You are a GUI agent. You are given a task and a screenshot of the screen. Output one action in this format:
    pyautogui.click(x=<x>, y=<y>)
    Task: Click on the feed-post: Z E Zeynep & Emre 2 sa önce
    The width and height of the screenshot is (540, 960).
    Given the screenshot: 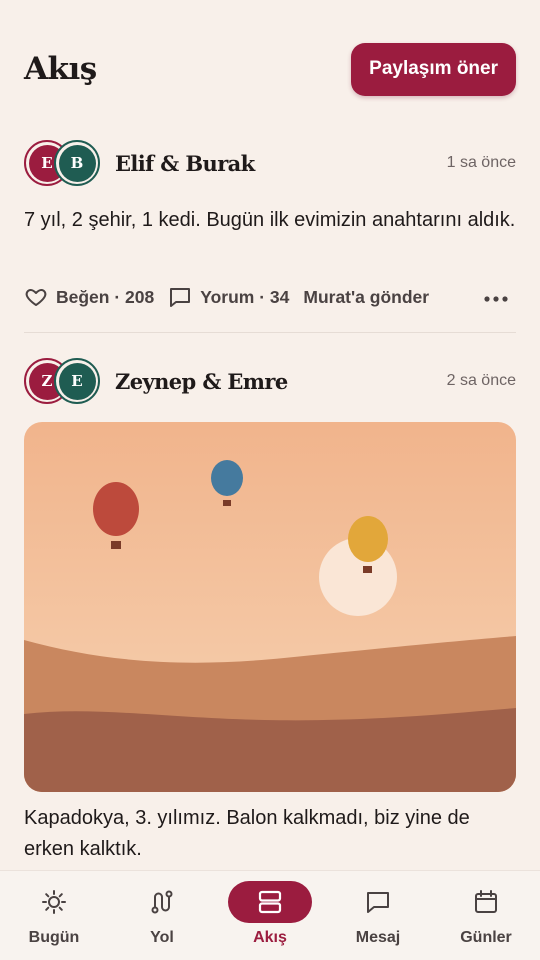 What is the action you would take?
    pyautogui.click(x=270, y=381)
    